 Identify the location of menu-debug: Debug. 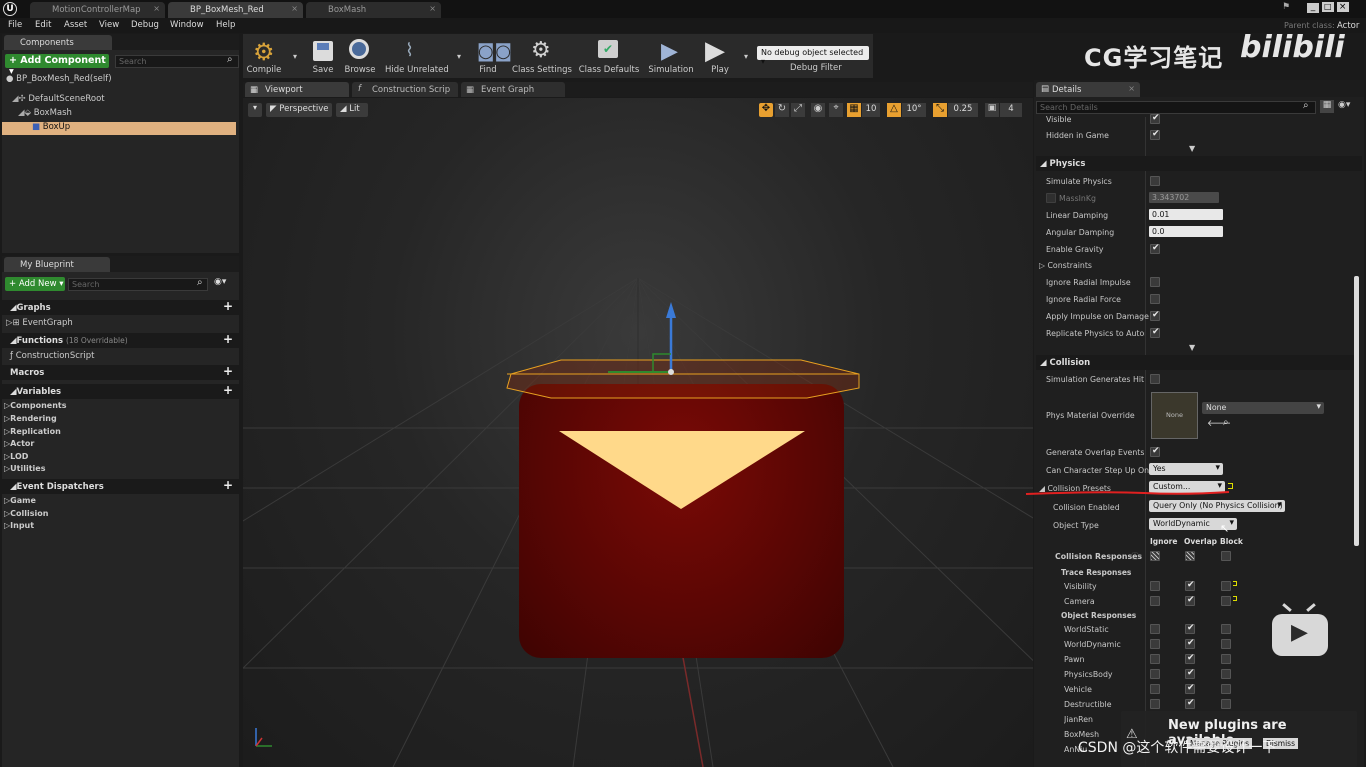
(145, 25).